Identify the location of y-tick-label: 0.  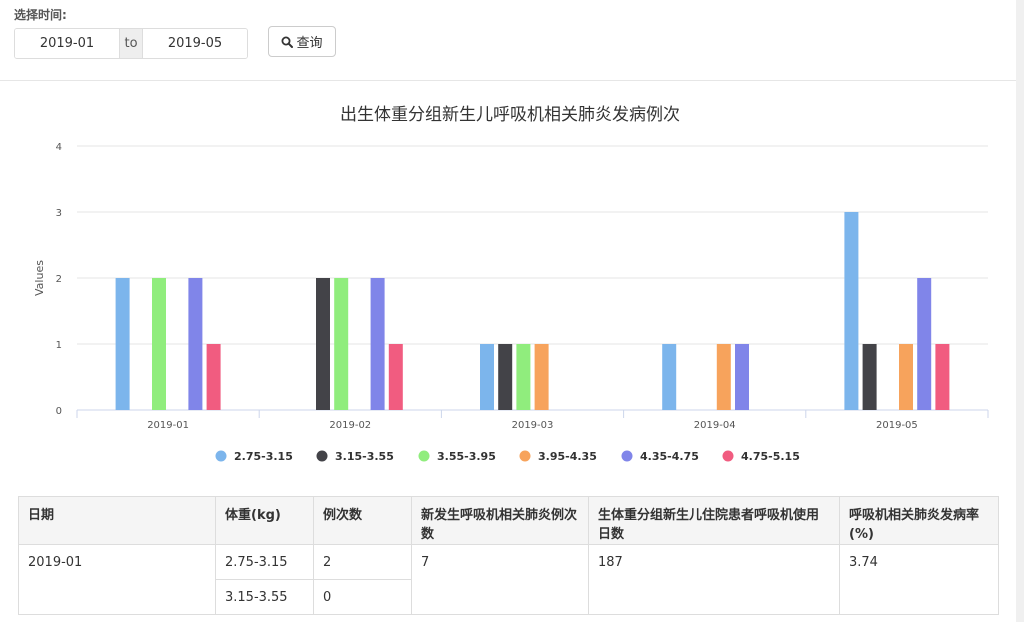
(59, 411).